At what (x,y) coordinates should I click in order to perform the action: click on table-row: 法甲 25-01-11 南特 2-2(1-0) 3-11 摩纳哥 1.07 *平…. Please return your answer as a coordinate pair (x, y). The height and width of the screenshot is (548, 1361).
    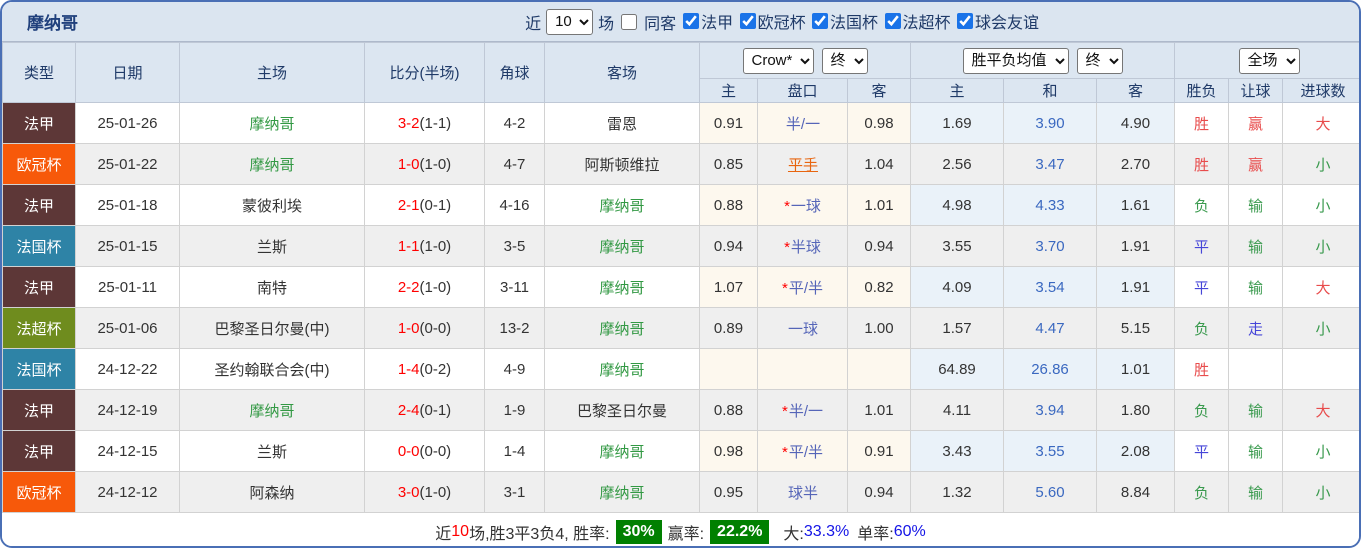
    Looking at the image, I should click on (680, 287).